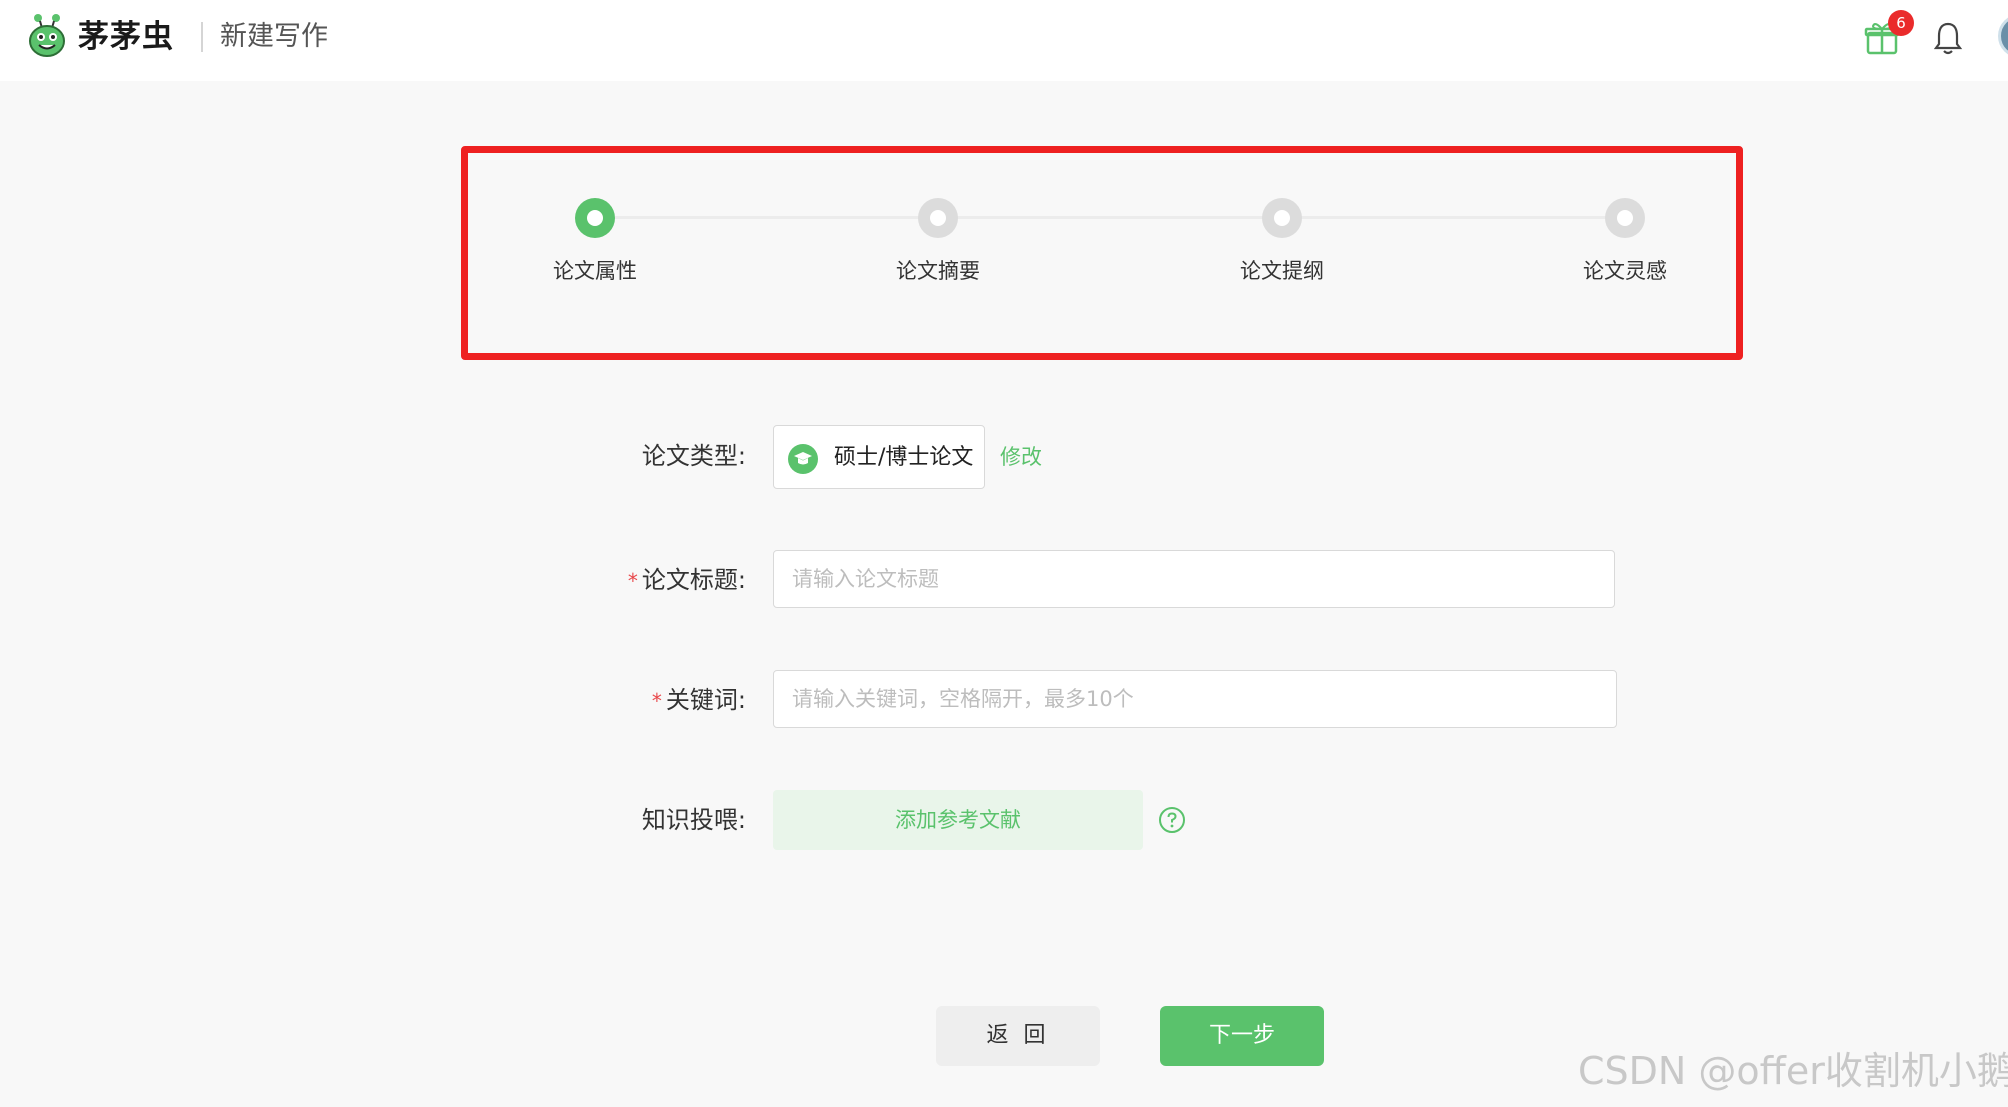  I want to click on keywords-label-text: 关键词:, so click(705, 700).